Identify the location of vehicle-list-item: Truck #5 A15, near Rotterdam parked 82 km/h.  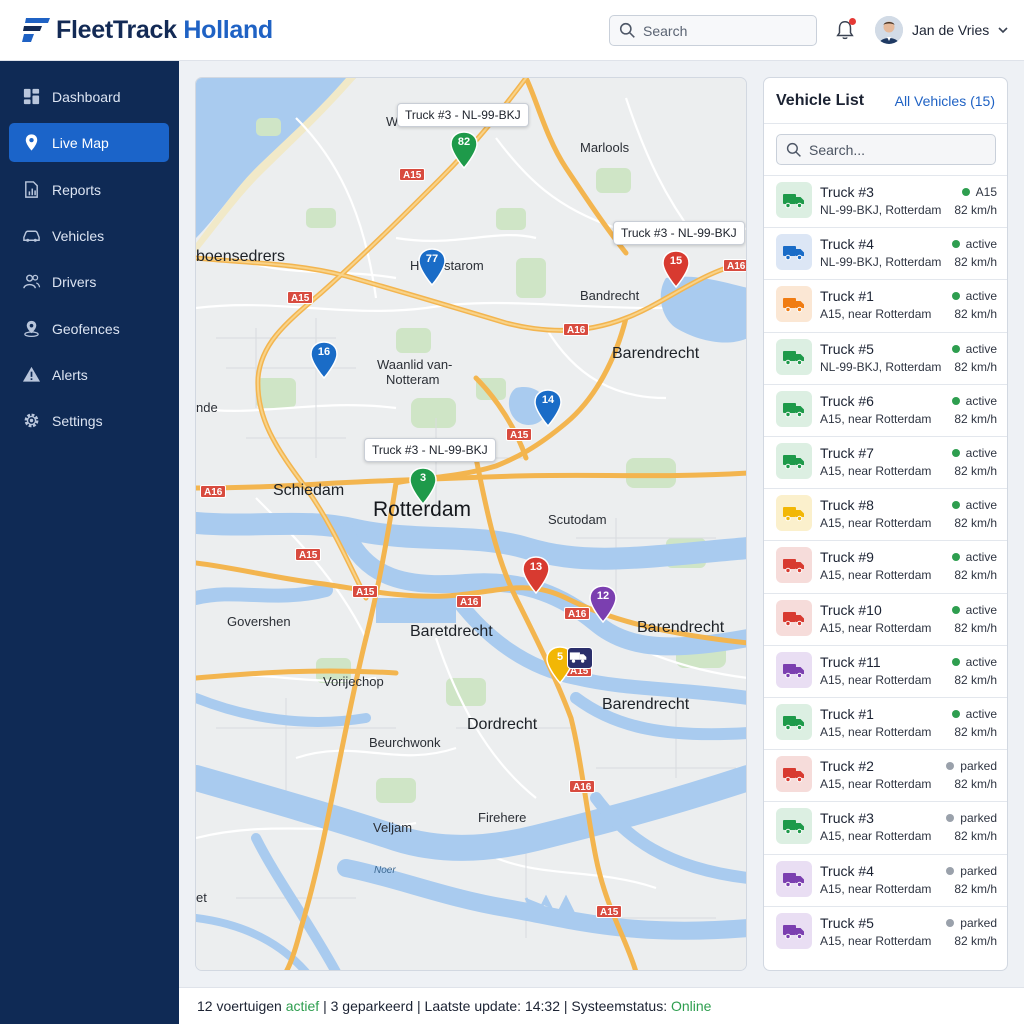
(885, 932).